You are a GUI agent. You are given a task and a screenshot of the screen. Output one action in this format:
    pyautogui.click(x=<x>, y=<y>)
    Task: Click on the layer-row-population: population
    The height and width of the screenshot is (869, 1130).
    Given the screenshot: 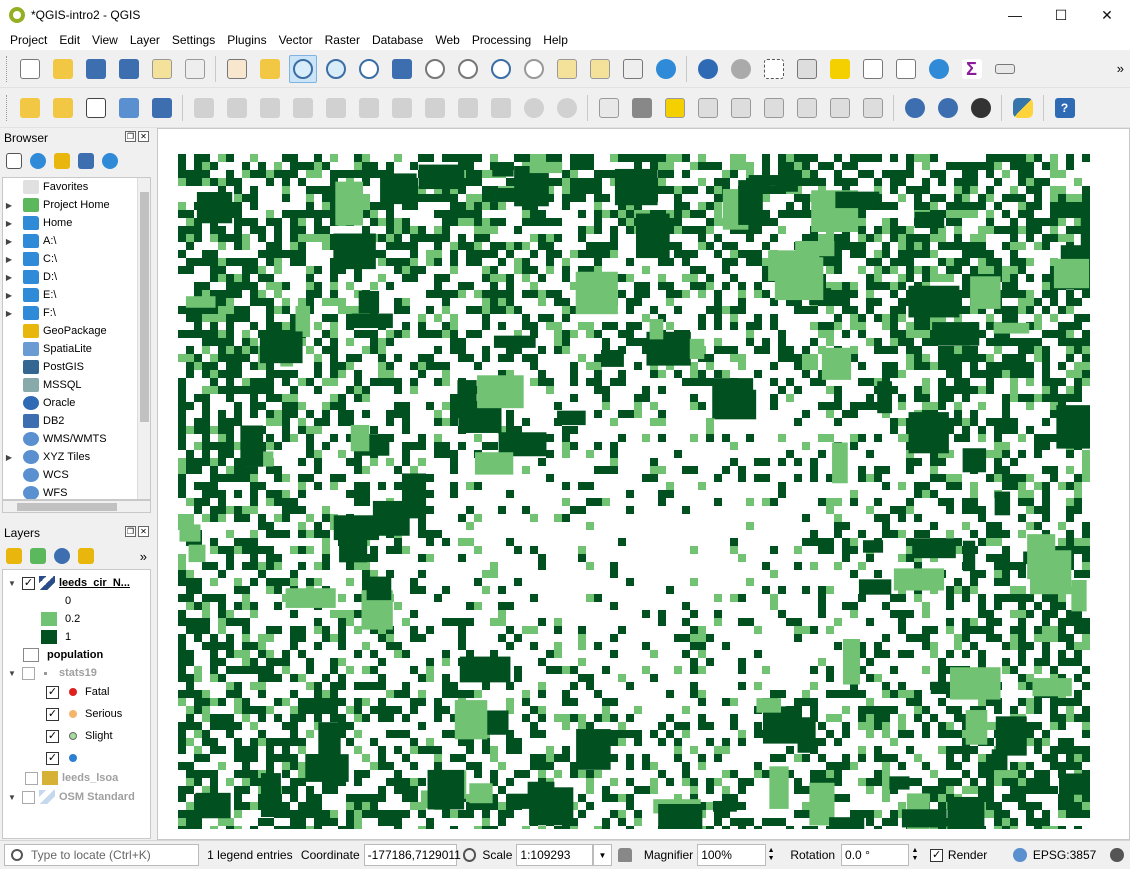 What is the action you would take?
    pyautogui.click(x=76, y=655)
    